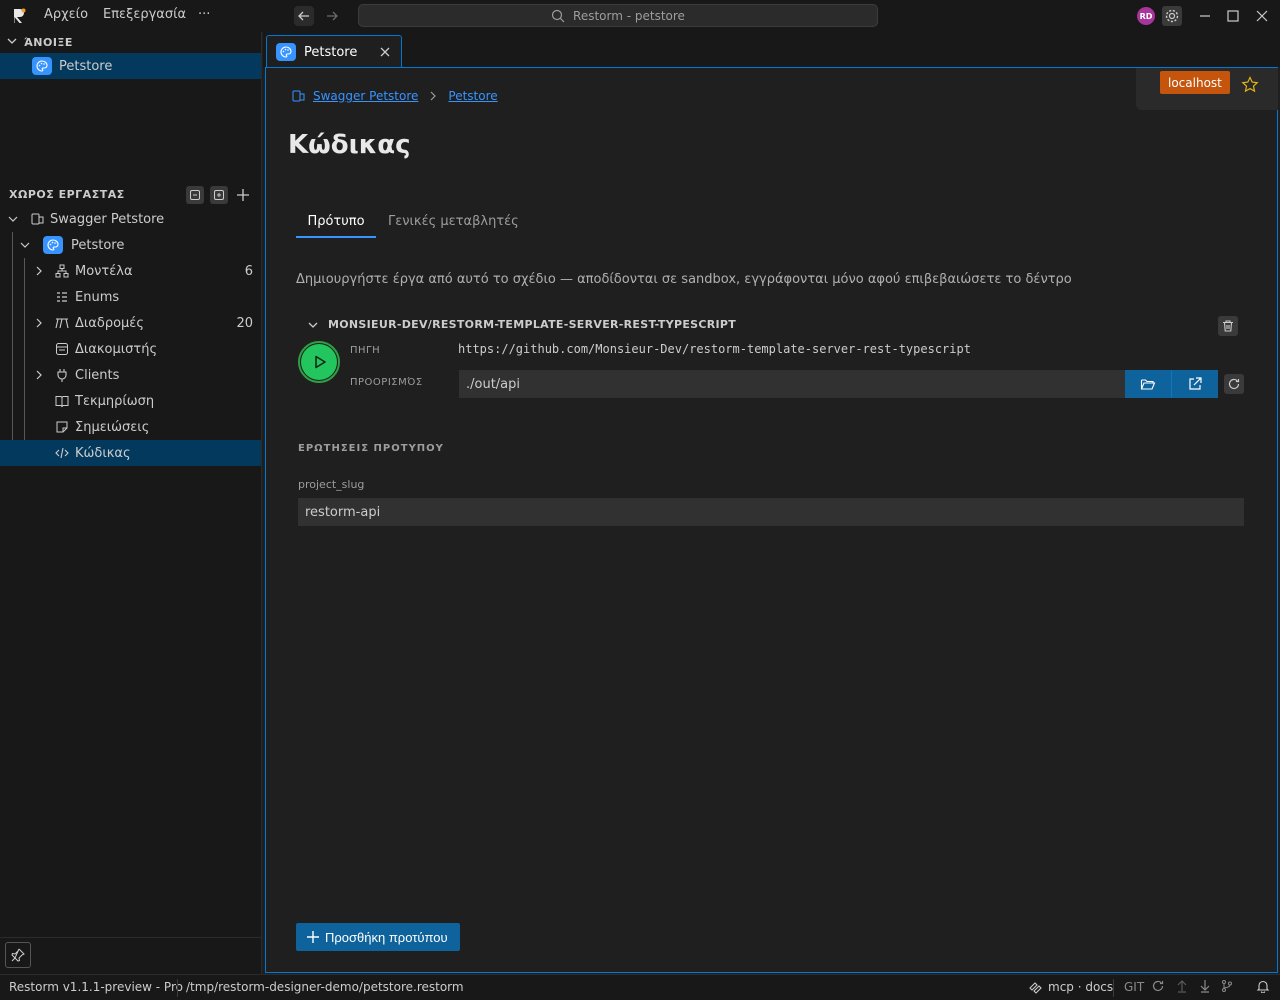 The height and width of the screenshot is (1000, 1280). Describe the element at coordinates (365, 96) in the screenshot. I see `breadcrumb-root-link: Swagger Petstore` at that location.